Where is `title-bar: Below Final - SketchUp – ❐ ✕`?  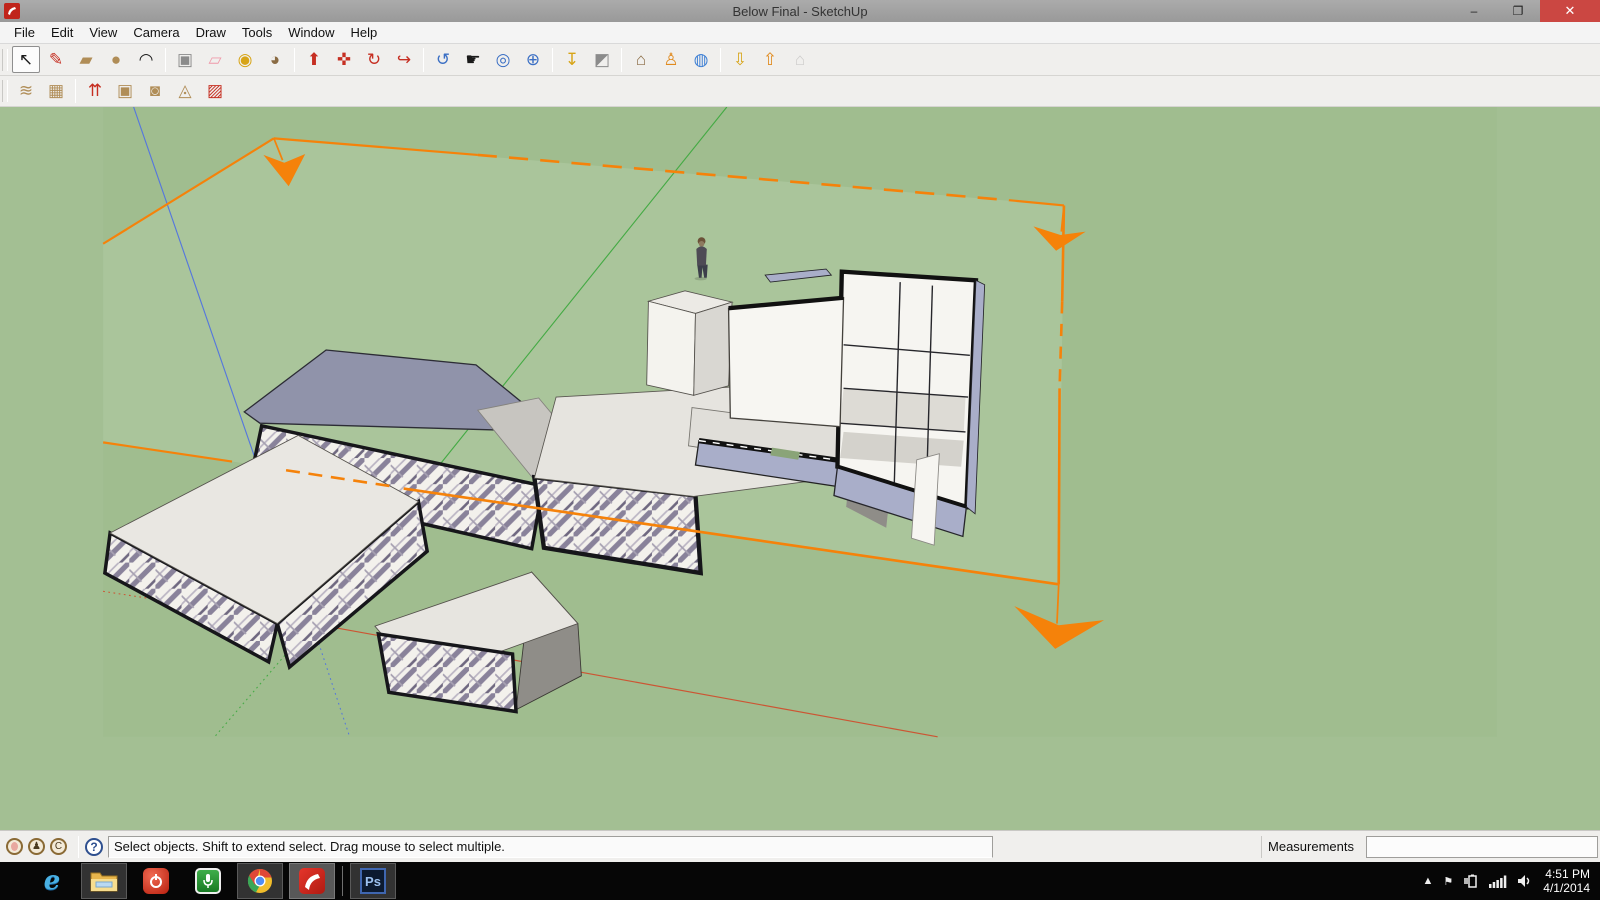
title-bar: Below Final - SketchUp – ❐ ✕ is located at coordinates (800, 11).